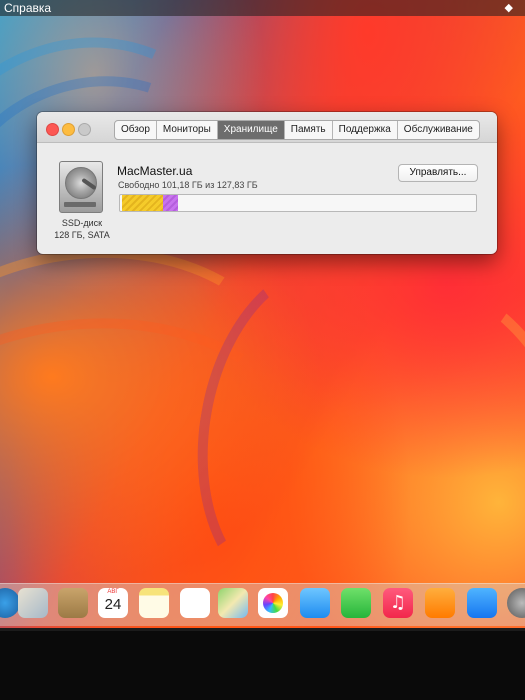  Describe the element at coordinates (251, 130) in the screenshot. I see `tab-storage: Хранилище` at that location.